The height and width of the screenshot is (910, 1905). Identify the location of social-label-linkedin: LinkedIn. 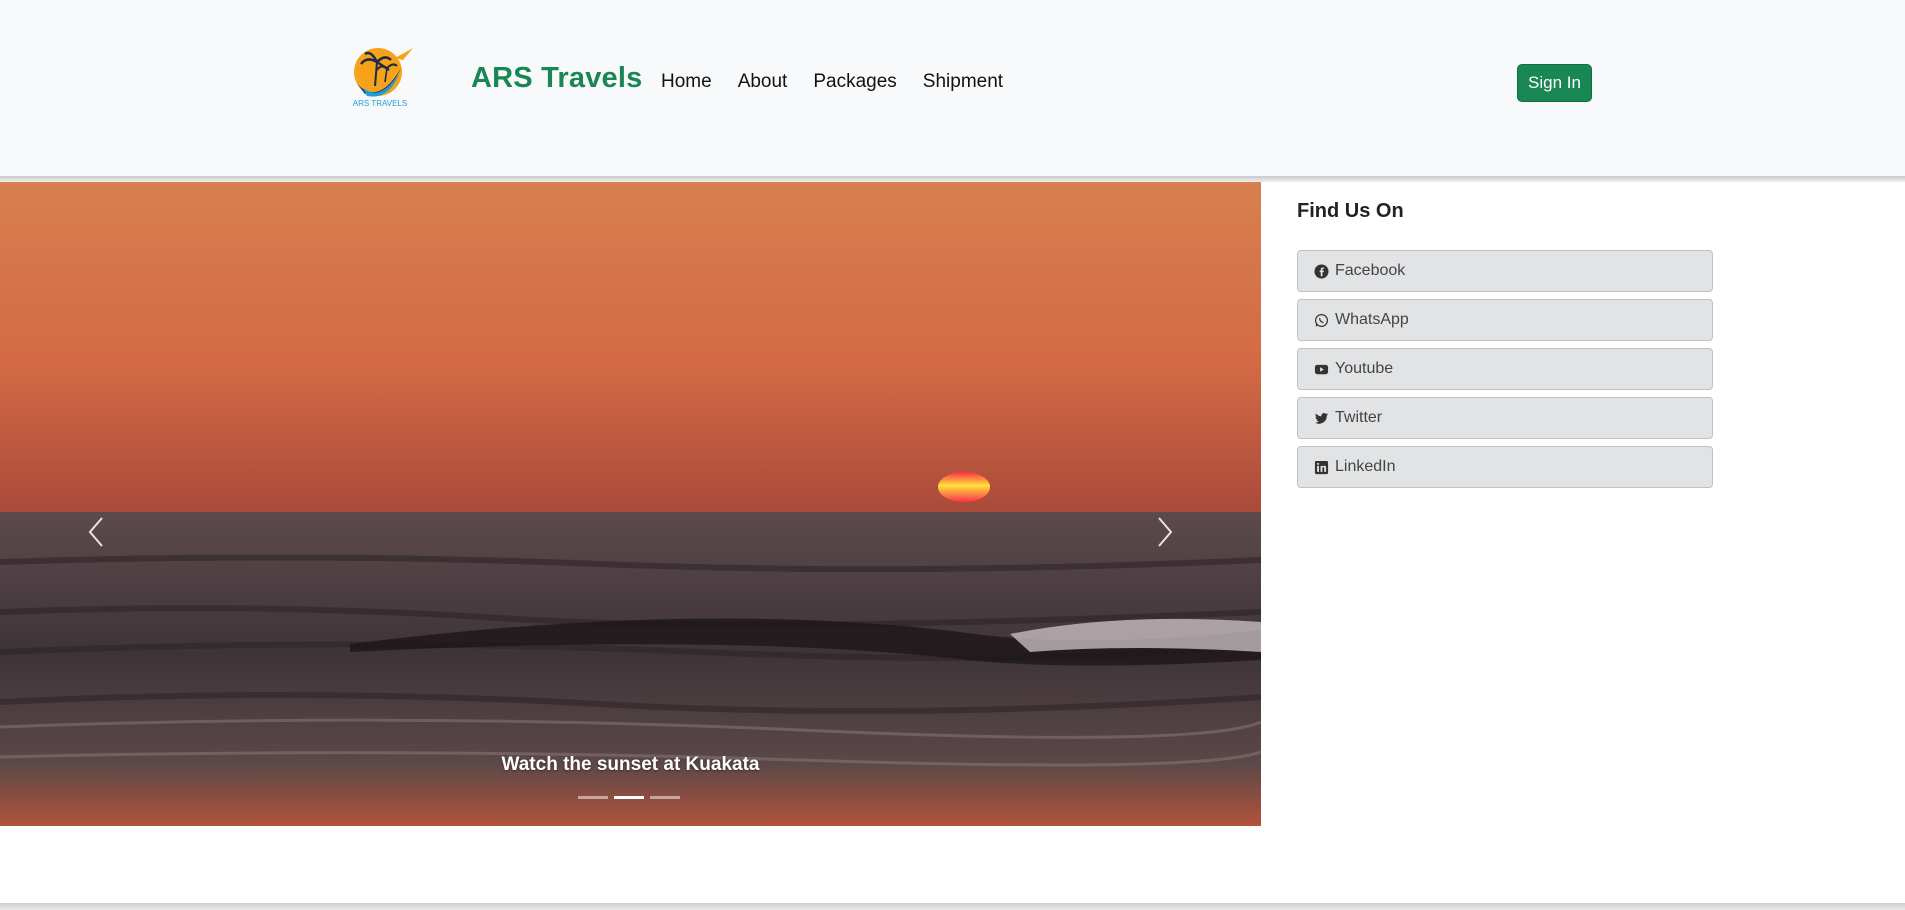
(1365, 466).